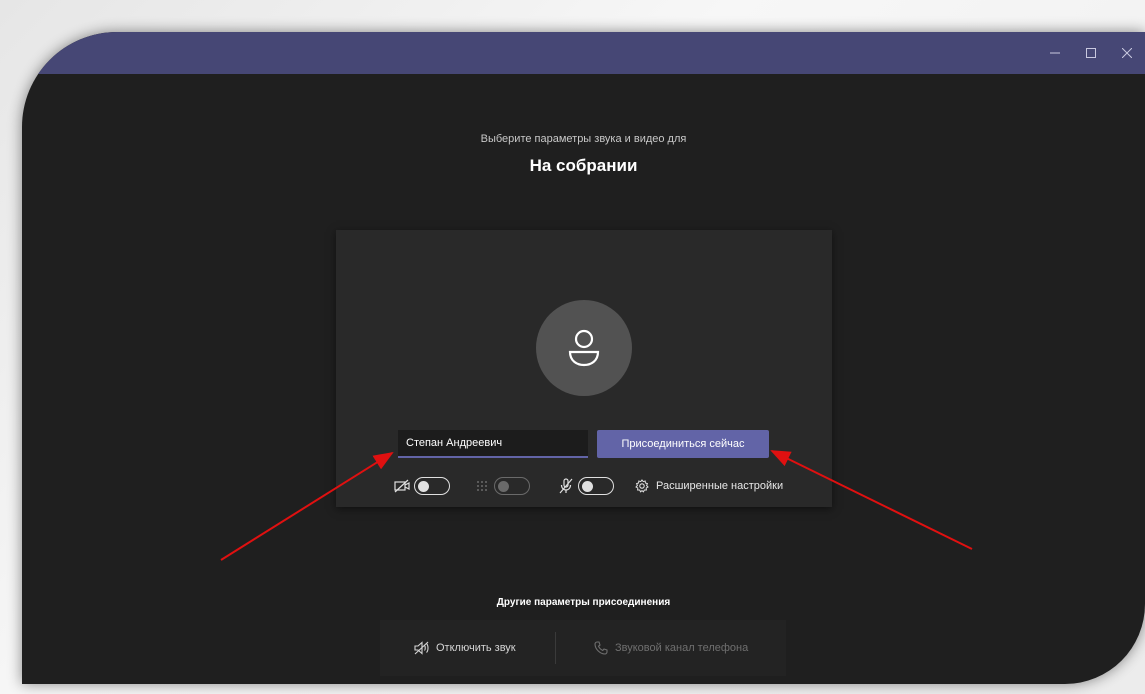  I want to click on mute-audio-option: Отключить звук, so click(465, 648).